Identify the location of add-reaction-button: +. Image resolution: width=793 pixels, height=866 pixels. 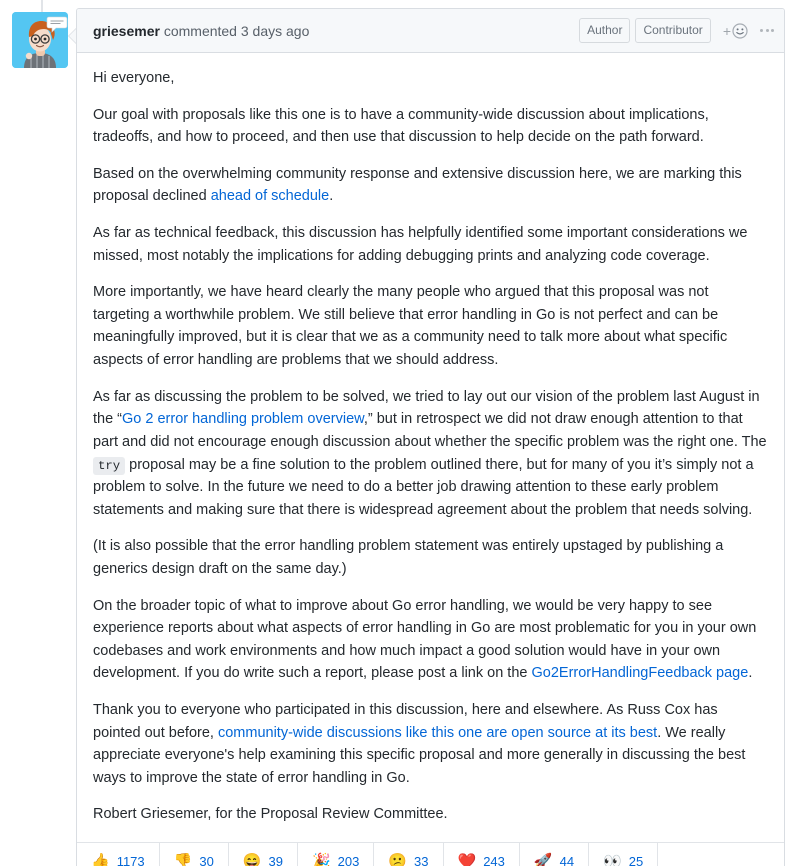
(735, 31).